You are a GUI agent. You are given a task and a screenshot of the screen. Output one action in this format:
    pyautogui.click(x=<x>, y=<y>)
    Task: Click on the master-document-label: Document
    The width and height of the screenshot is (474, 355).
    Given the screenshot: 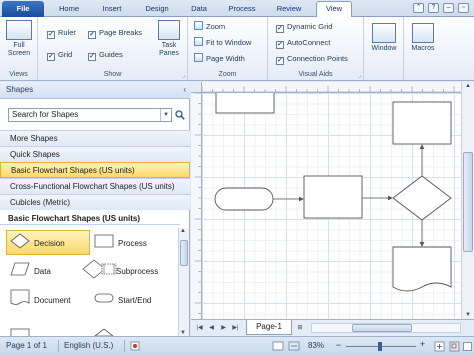 What is the action you would take?
    pyautogui.click(x=52, y=300)
    